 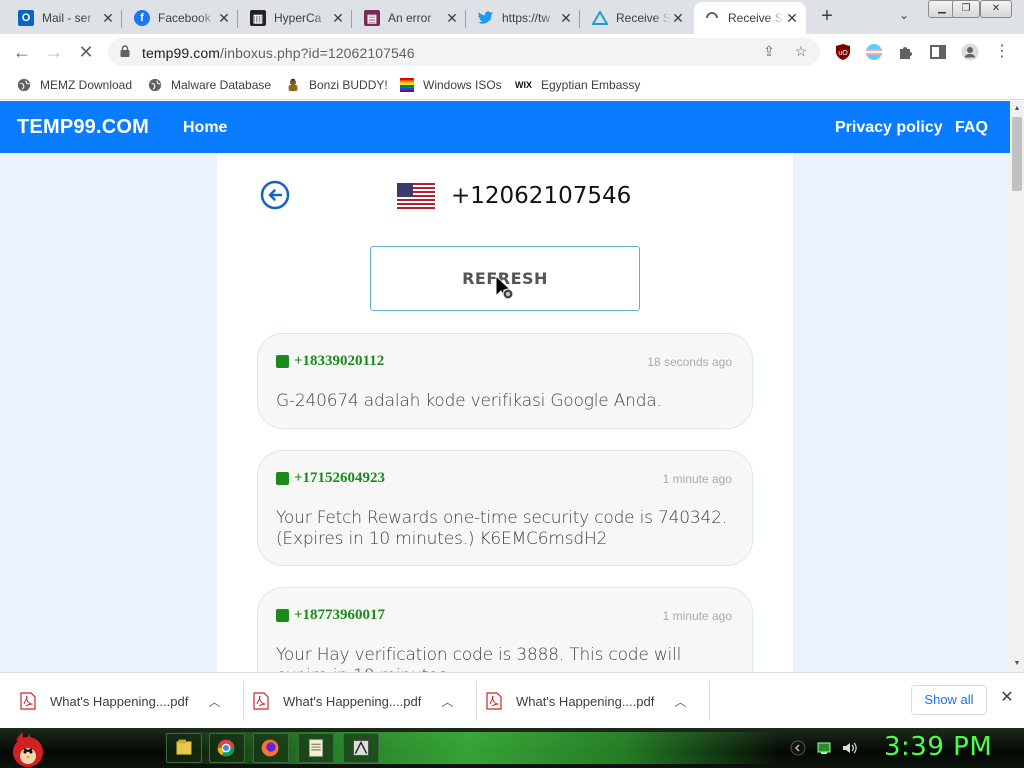 What do you see at coordinates (184, 748) in the screenshot?
I see `taskbar-explorer-icon` at bounding box center [184, 748].